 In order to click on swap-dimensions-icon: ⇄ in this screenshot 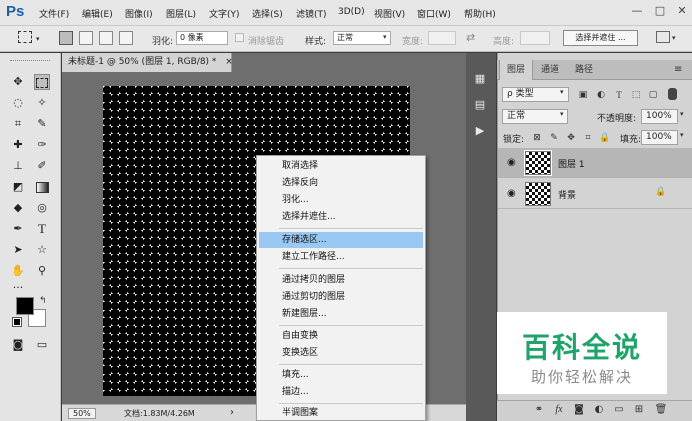, I will do `click(470, 37)`.